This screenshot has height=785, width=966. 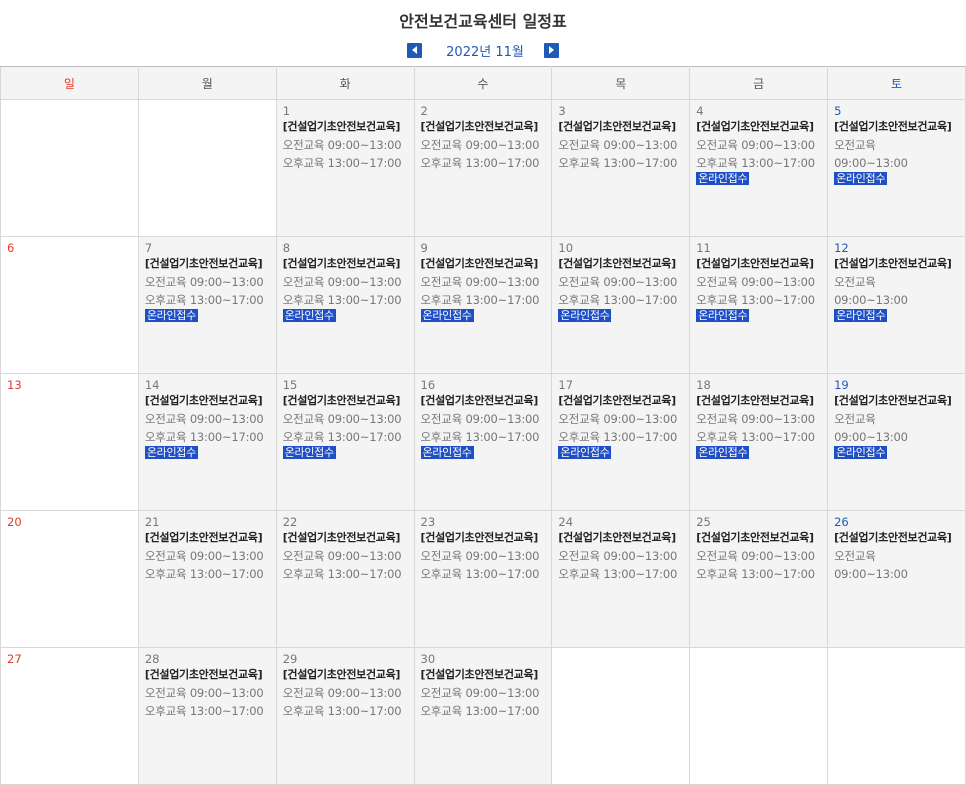 What do you see at coordinates (759, 83) in the screenshot?
I see `weekday-header-fri: 금` at bounding box center [759, 83].